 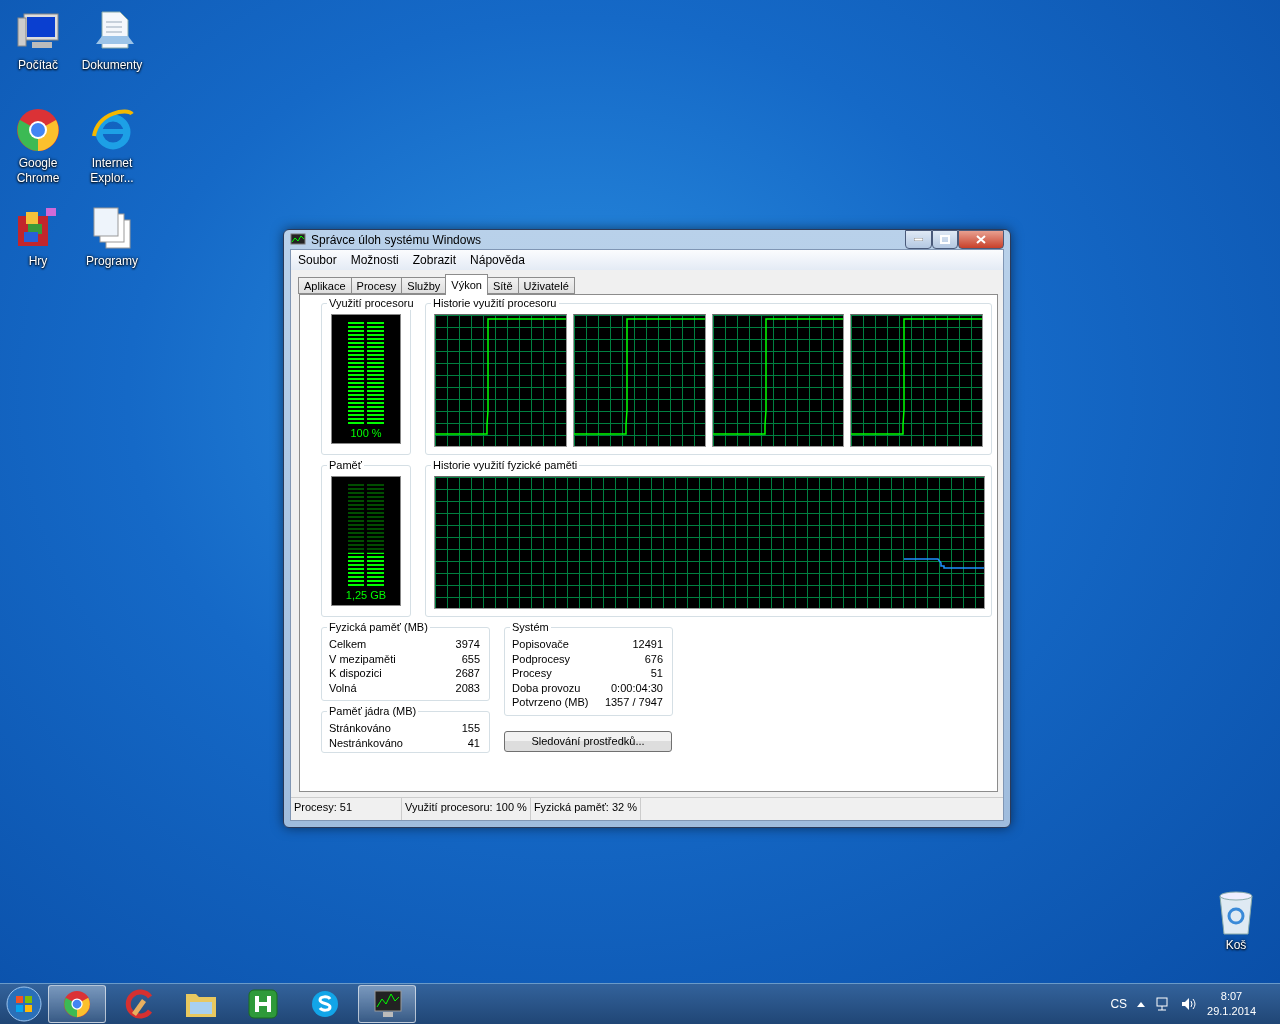 I want to click on stat-label: Nestránkováno, so click(x=366, y=742).